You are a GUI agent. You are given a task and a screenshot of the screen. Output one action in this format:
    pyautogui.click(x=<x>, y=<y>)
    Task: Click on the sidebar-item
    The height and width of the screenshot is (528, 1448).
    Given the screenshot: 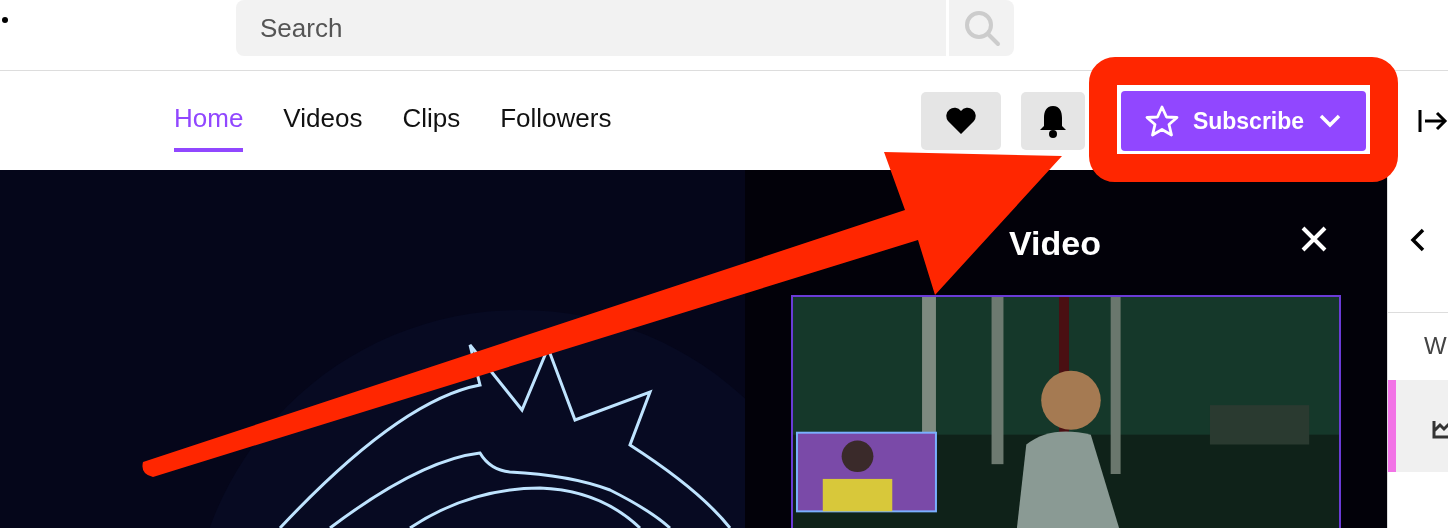 What is the action you would take?
    pyautogui.click(x=1418, y=426)
    